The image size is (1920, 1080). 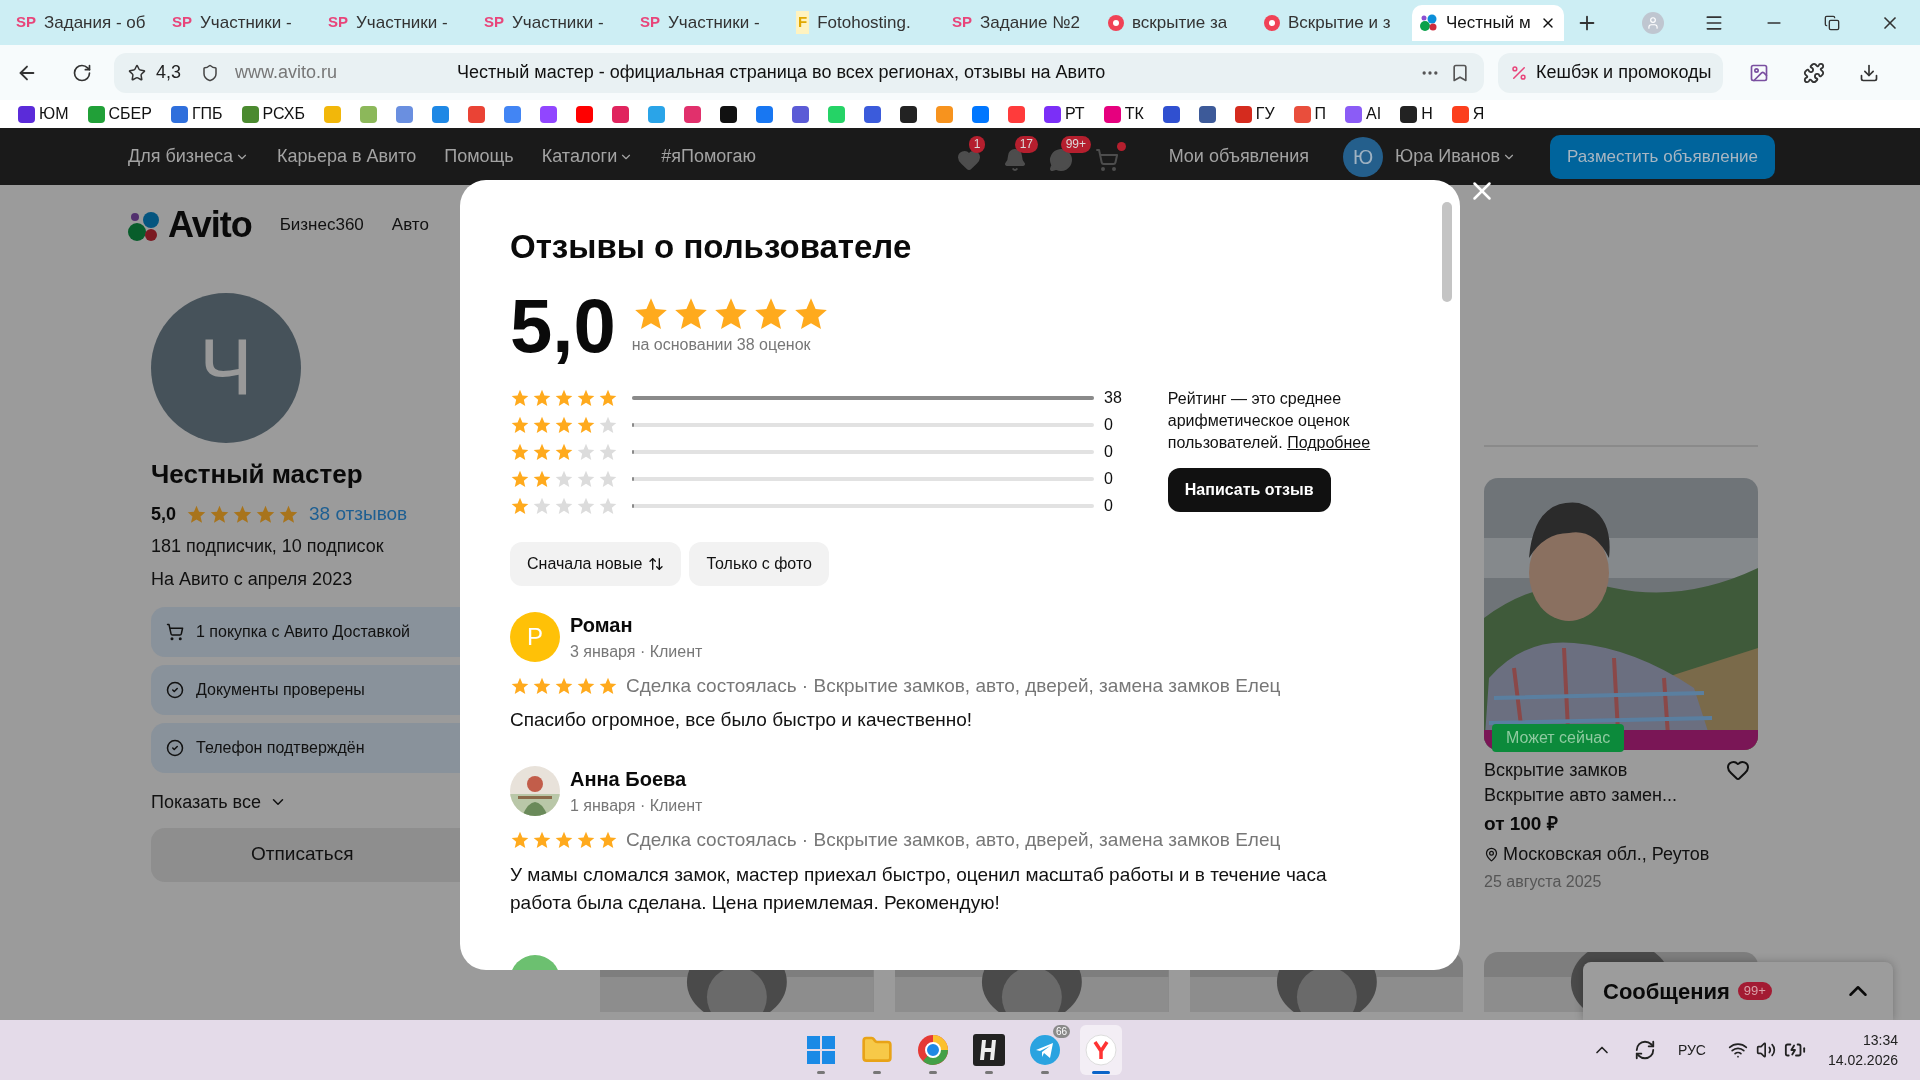 I want to click on rating-basis: на основании 38 оценок, so click(x=721, y=344).